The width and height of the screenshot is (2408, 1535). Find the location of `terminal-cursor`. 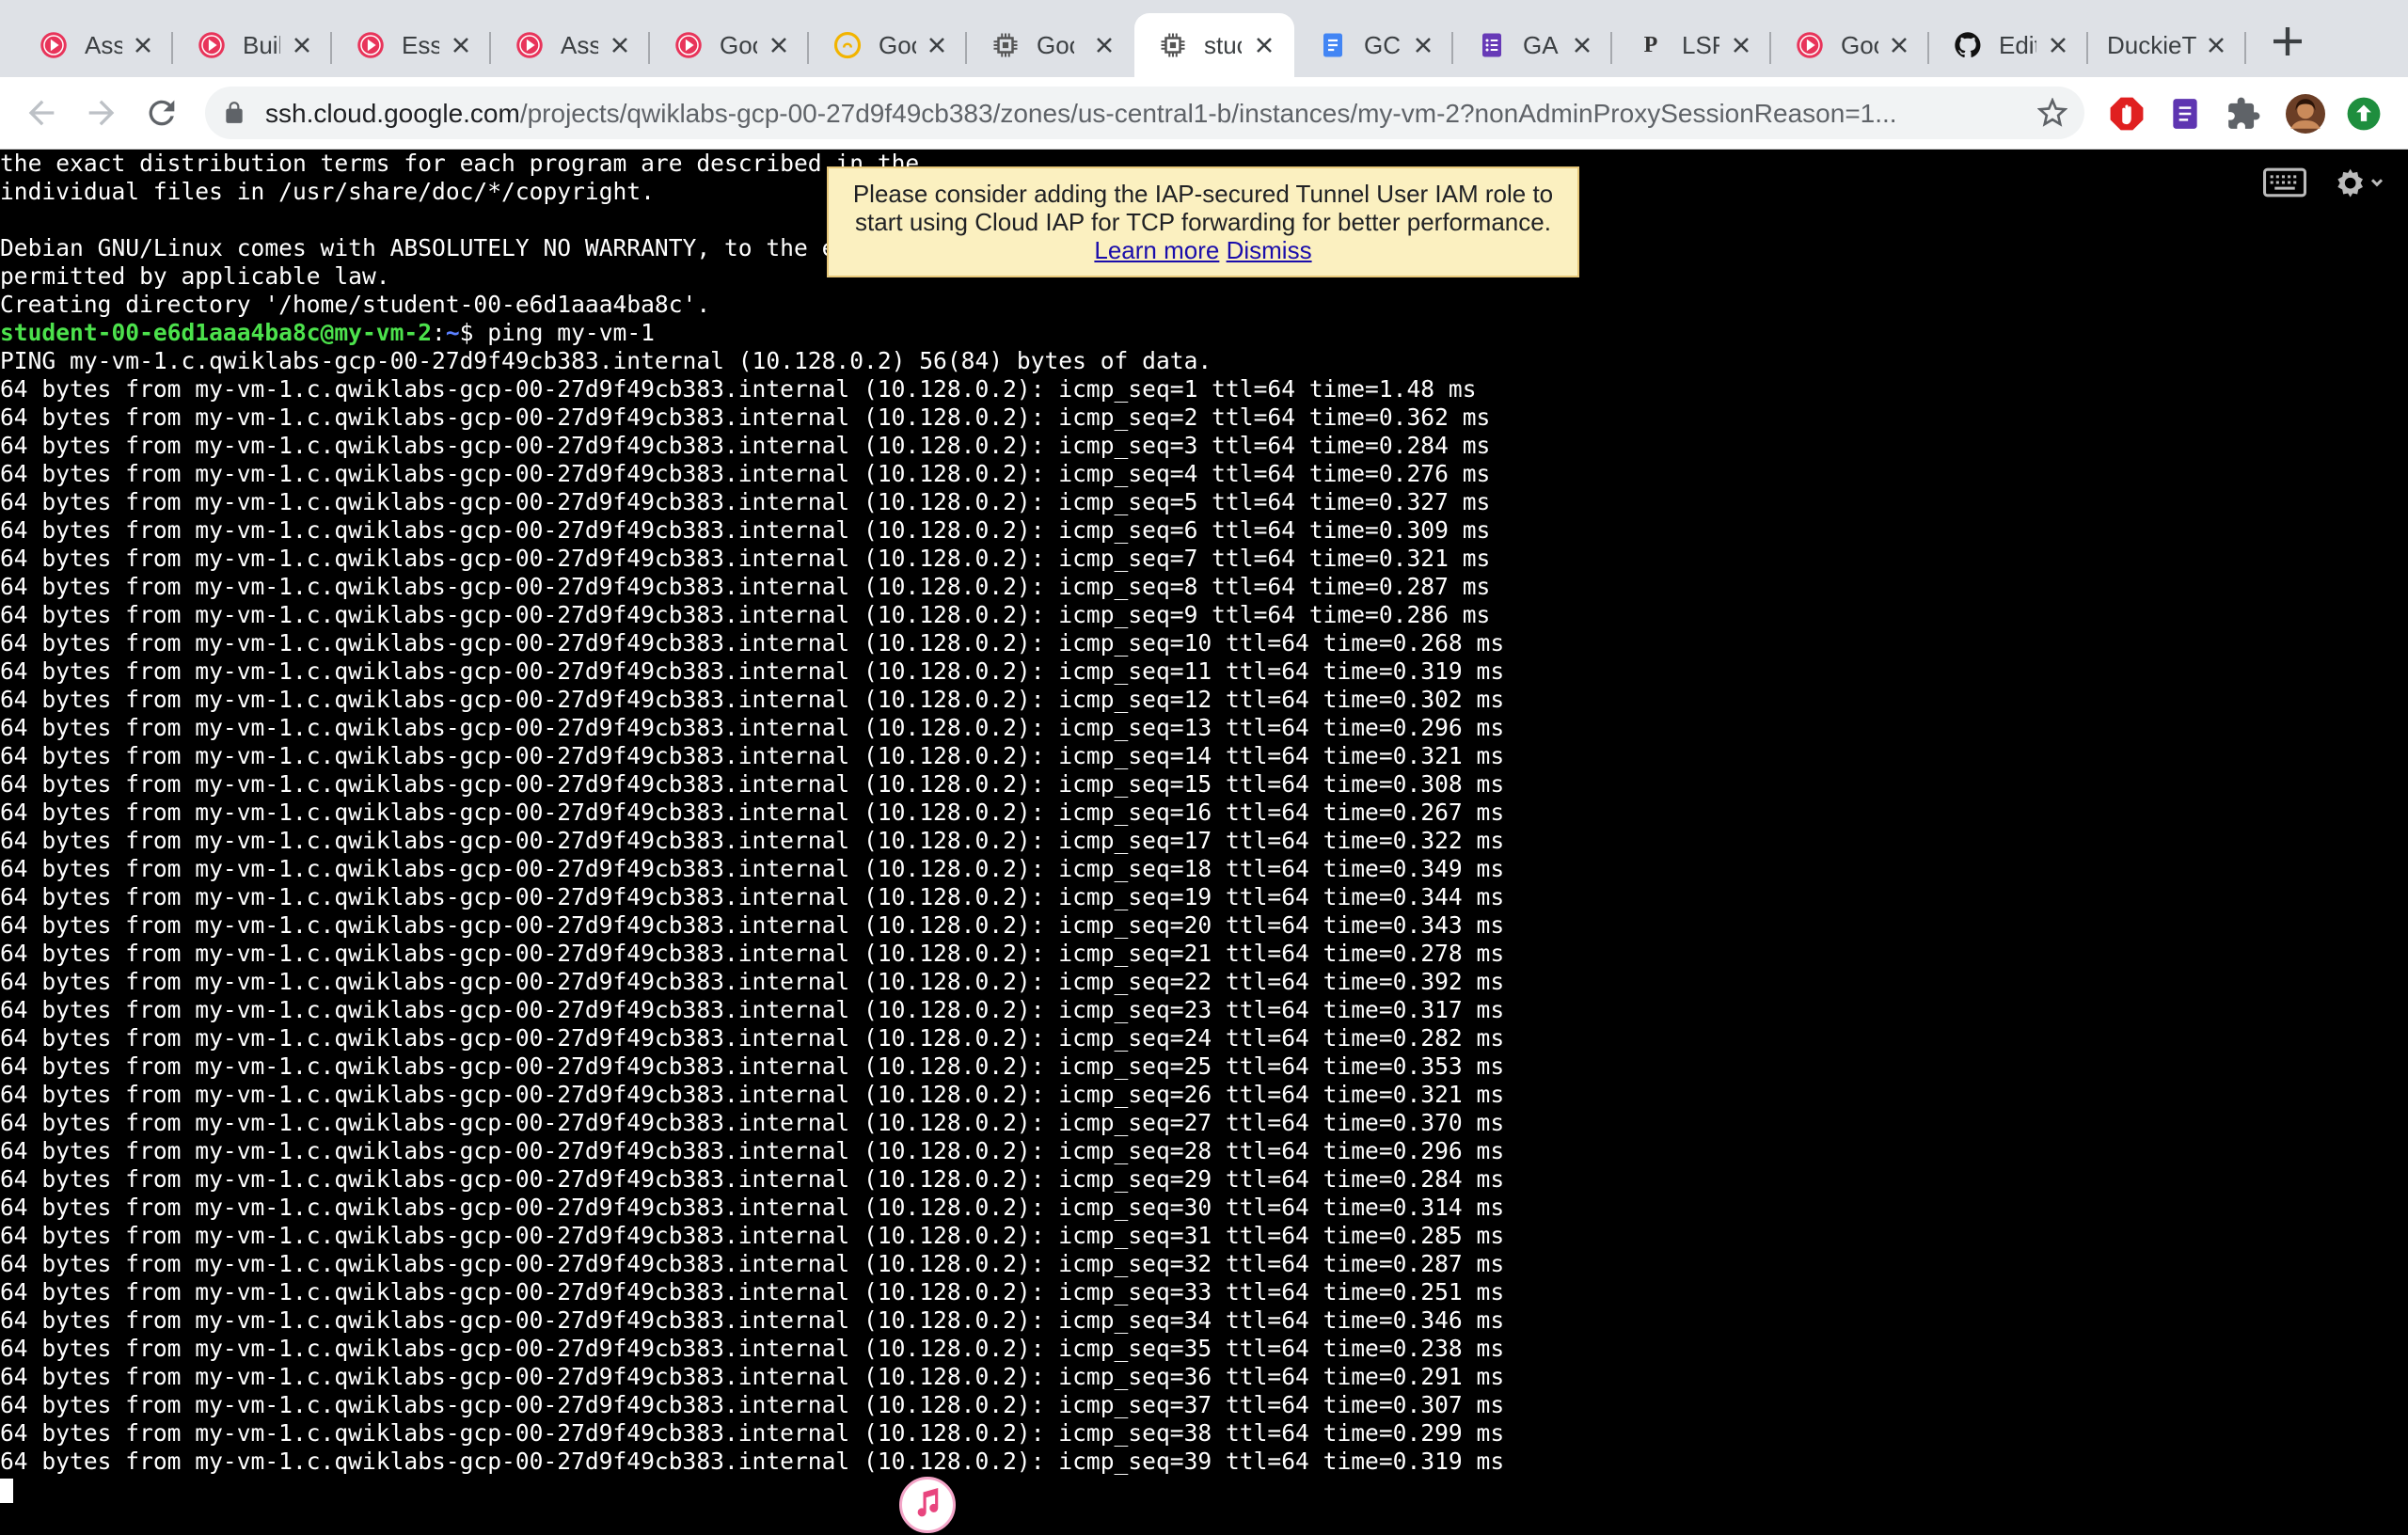

terminal-cursor is located at coordinates (7, 1491).